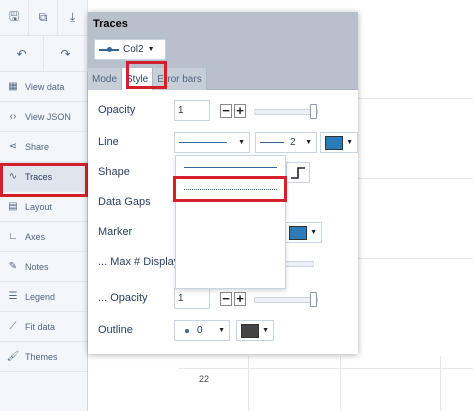 This screenshot has width=473, height=411. I want to click on sidebar-item-view-json: ‹› View JSON, so click(43, 117).